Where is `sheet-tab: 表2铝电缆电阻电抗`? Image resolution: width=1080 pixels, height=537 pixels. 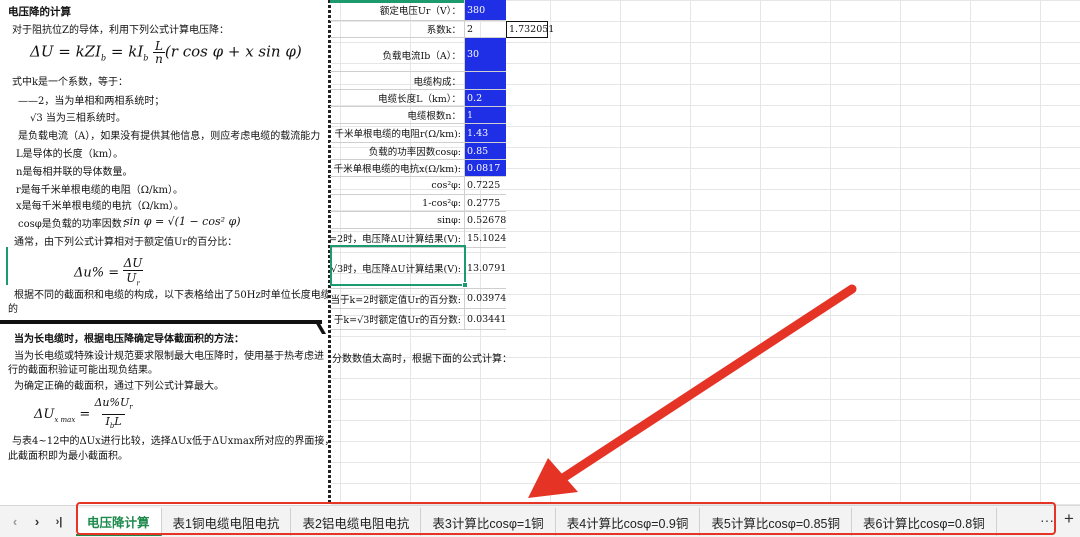
sheet-tab: 表2铝电缆电阻电抗 is located at coordinates (356, 522).